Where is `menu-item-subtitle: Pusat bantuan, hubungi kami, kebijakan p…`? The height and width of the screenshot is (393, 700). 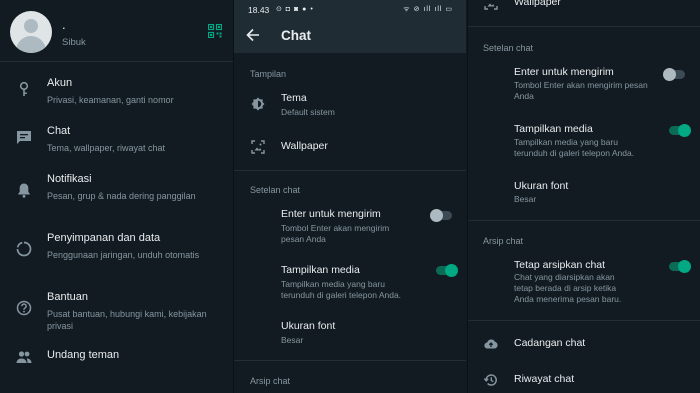
menu-item-subtitle: Pusat bantuan, hubungi kami, kebijakan p… is located at coordinates (127, 320).